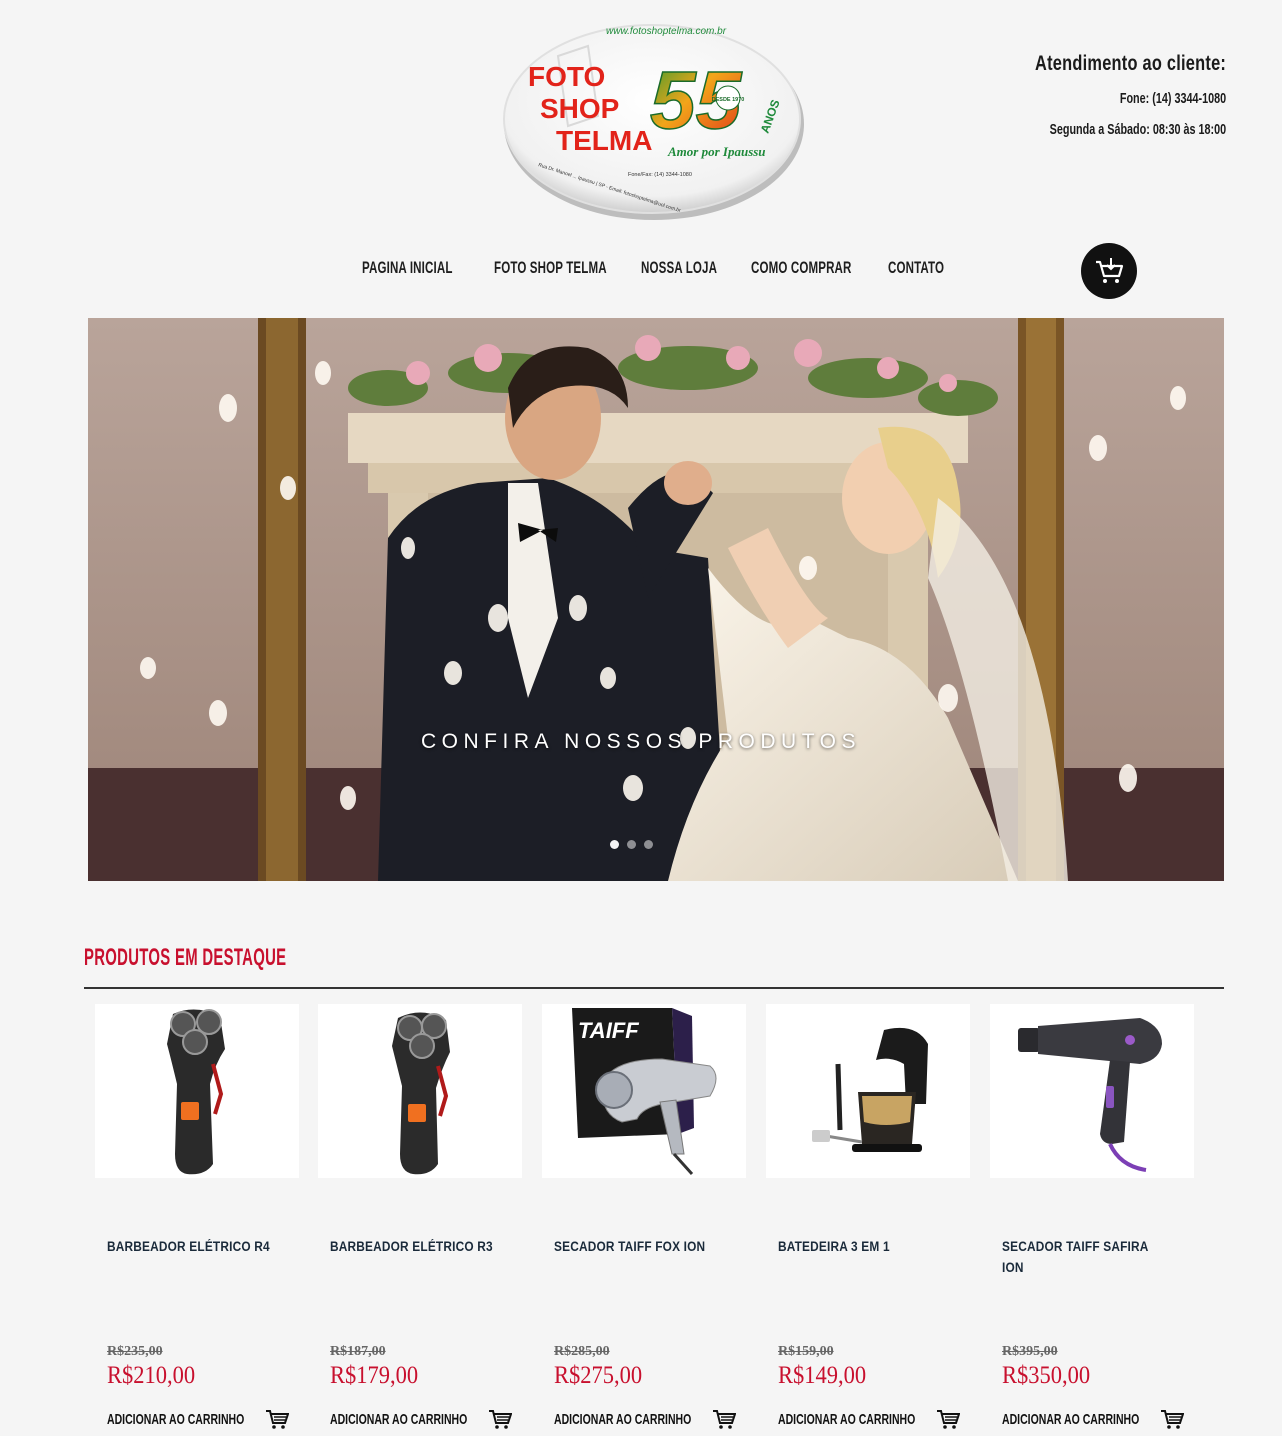 The width and height of the screenshot is (1282, 1436). What do you see at coordinates (151, 1375) in the screenshot?
I see `product-price: R$210,00` at bounding box center [151, 1375].